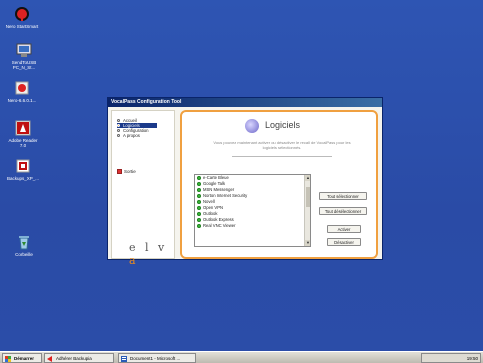 This screenshot has width=483, height=363. I want to click on list-scrollbar: ▲ ▼, so click(307, 210).